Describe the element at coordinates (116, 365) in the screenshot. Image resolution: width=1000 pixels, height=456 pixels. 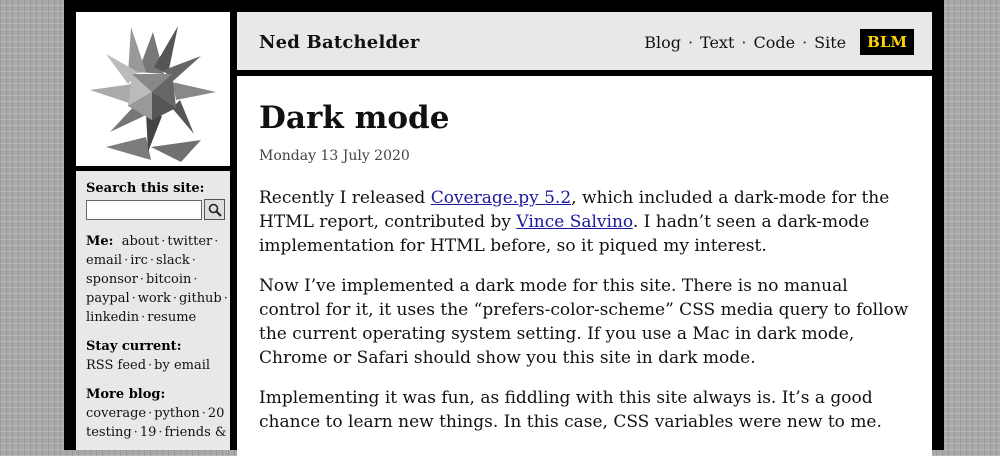
I see `rss-feed-link: RSS feed` at that location.